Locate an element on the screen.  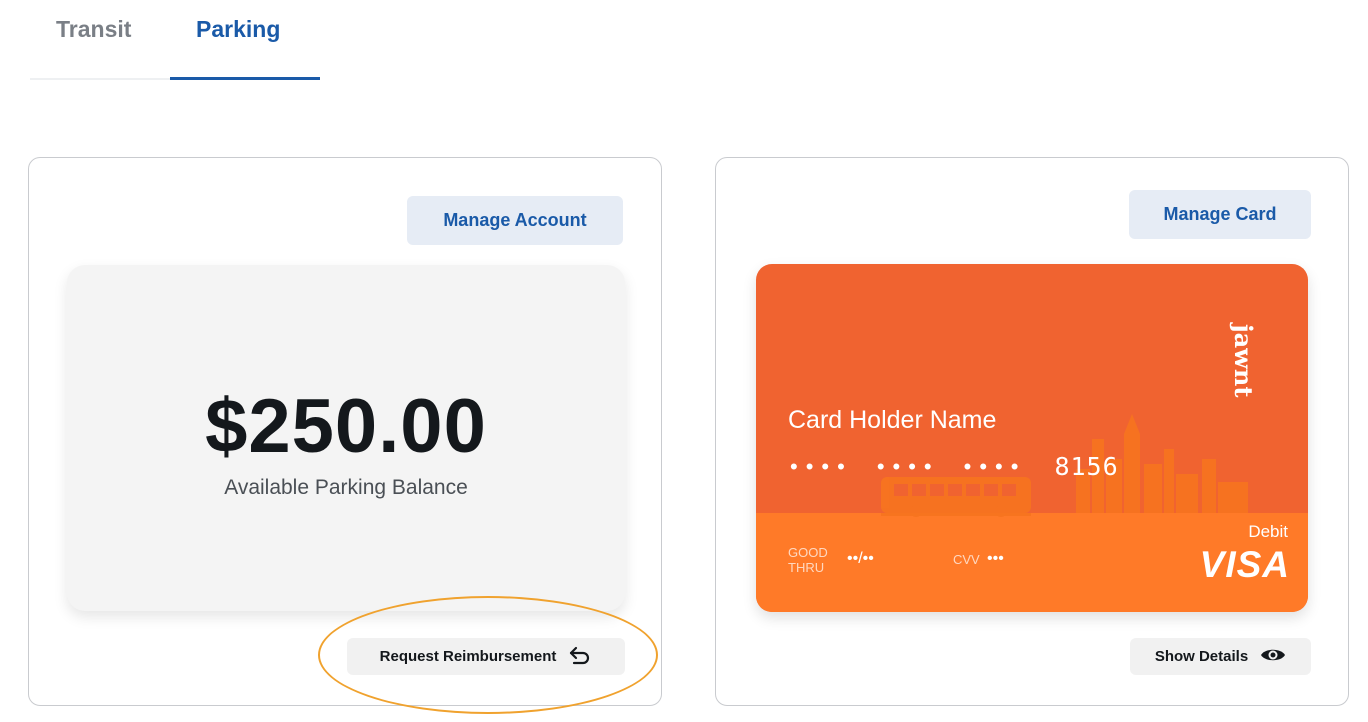
request-reimbursement-button: Request Reimbursement is located at coordinates (486, 656).